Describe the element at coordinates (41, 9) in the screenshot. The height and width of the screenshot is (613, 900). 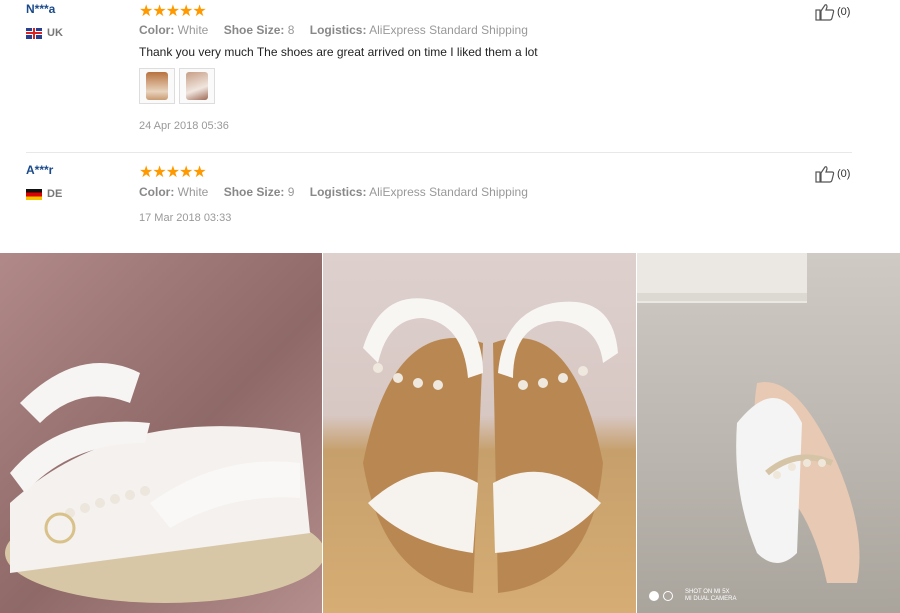
I see `reviewer-name: N***a` at that location.